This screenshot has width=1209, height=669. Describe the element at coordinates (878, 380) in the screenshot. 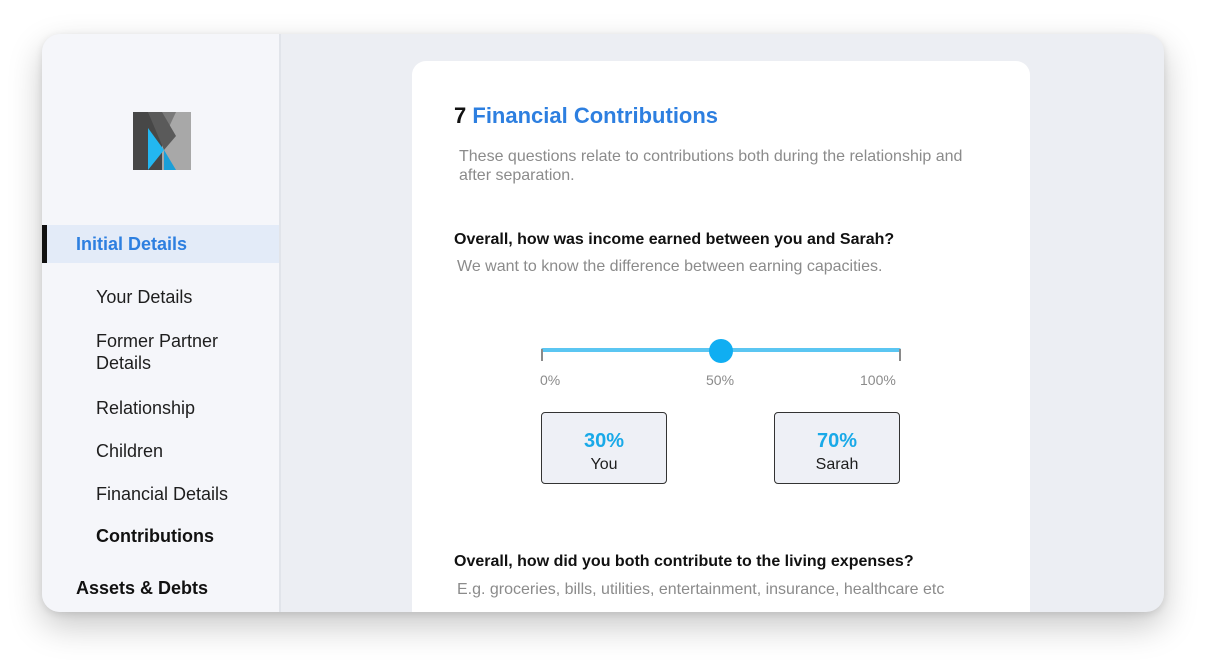

I see `slider-label-max: 100%` at that location.